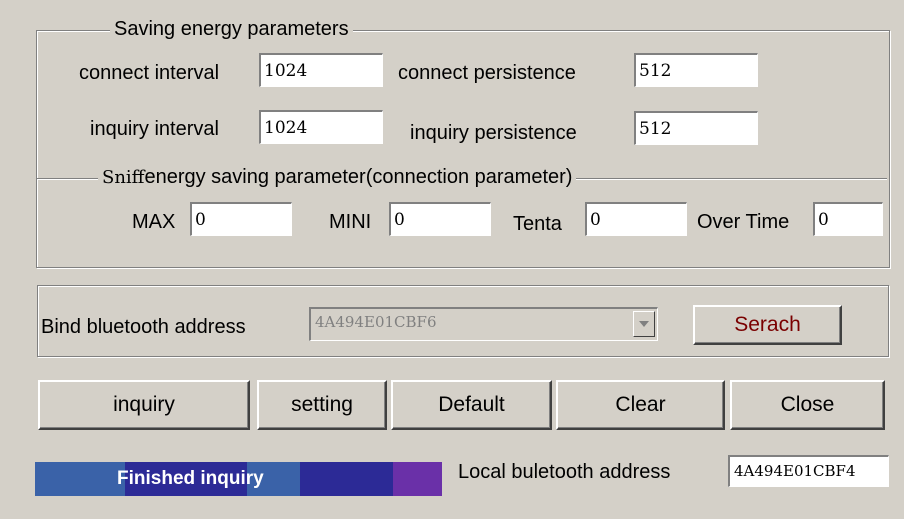 The image size is (904, 519). I want to click on inquiry-progress-bar: Finished inquiry, so click(238, 479).